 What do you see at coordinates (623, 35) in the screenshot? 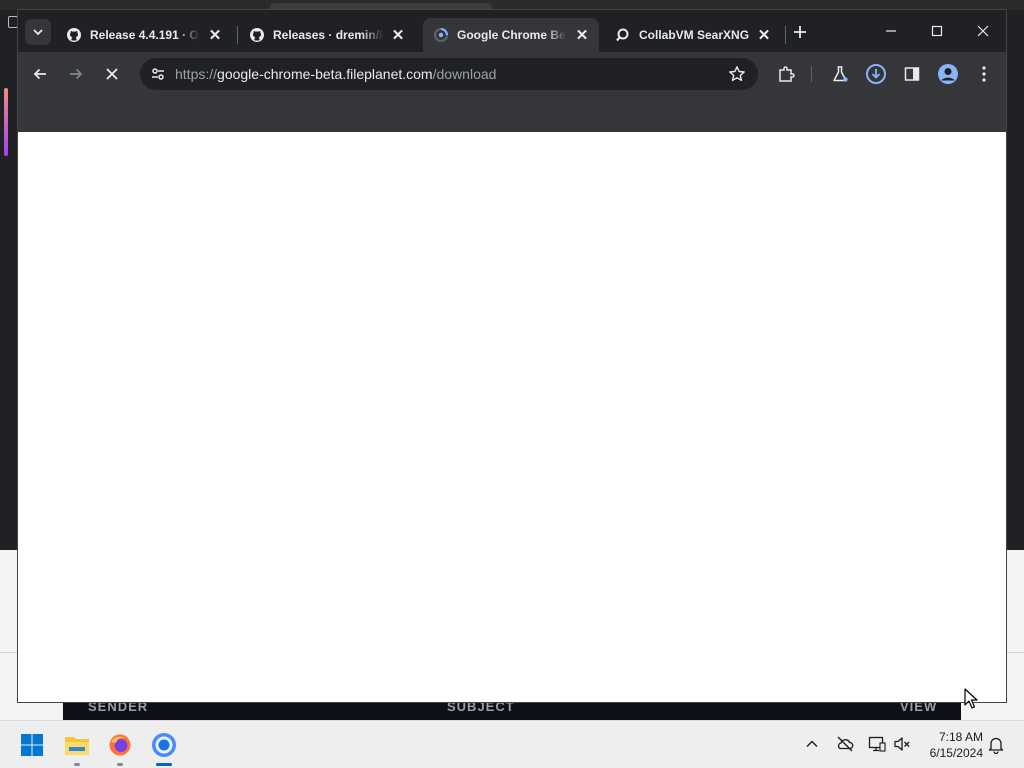
I see `searxng-icon` at bounding box center [623, 35].